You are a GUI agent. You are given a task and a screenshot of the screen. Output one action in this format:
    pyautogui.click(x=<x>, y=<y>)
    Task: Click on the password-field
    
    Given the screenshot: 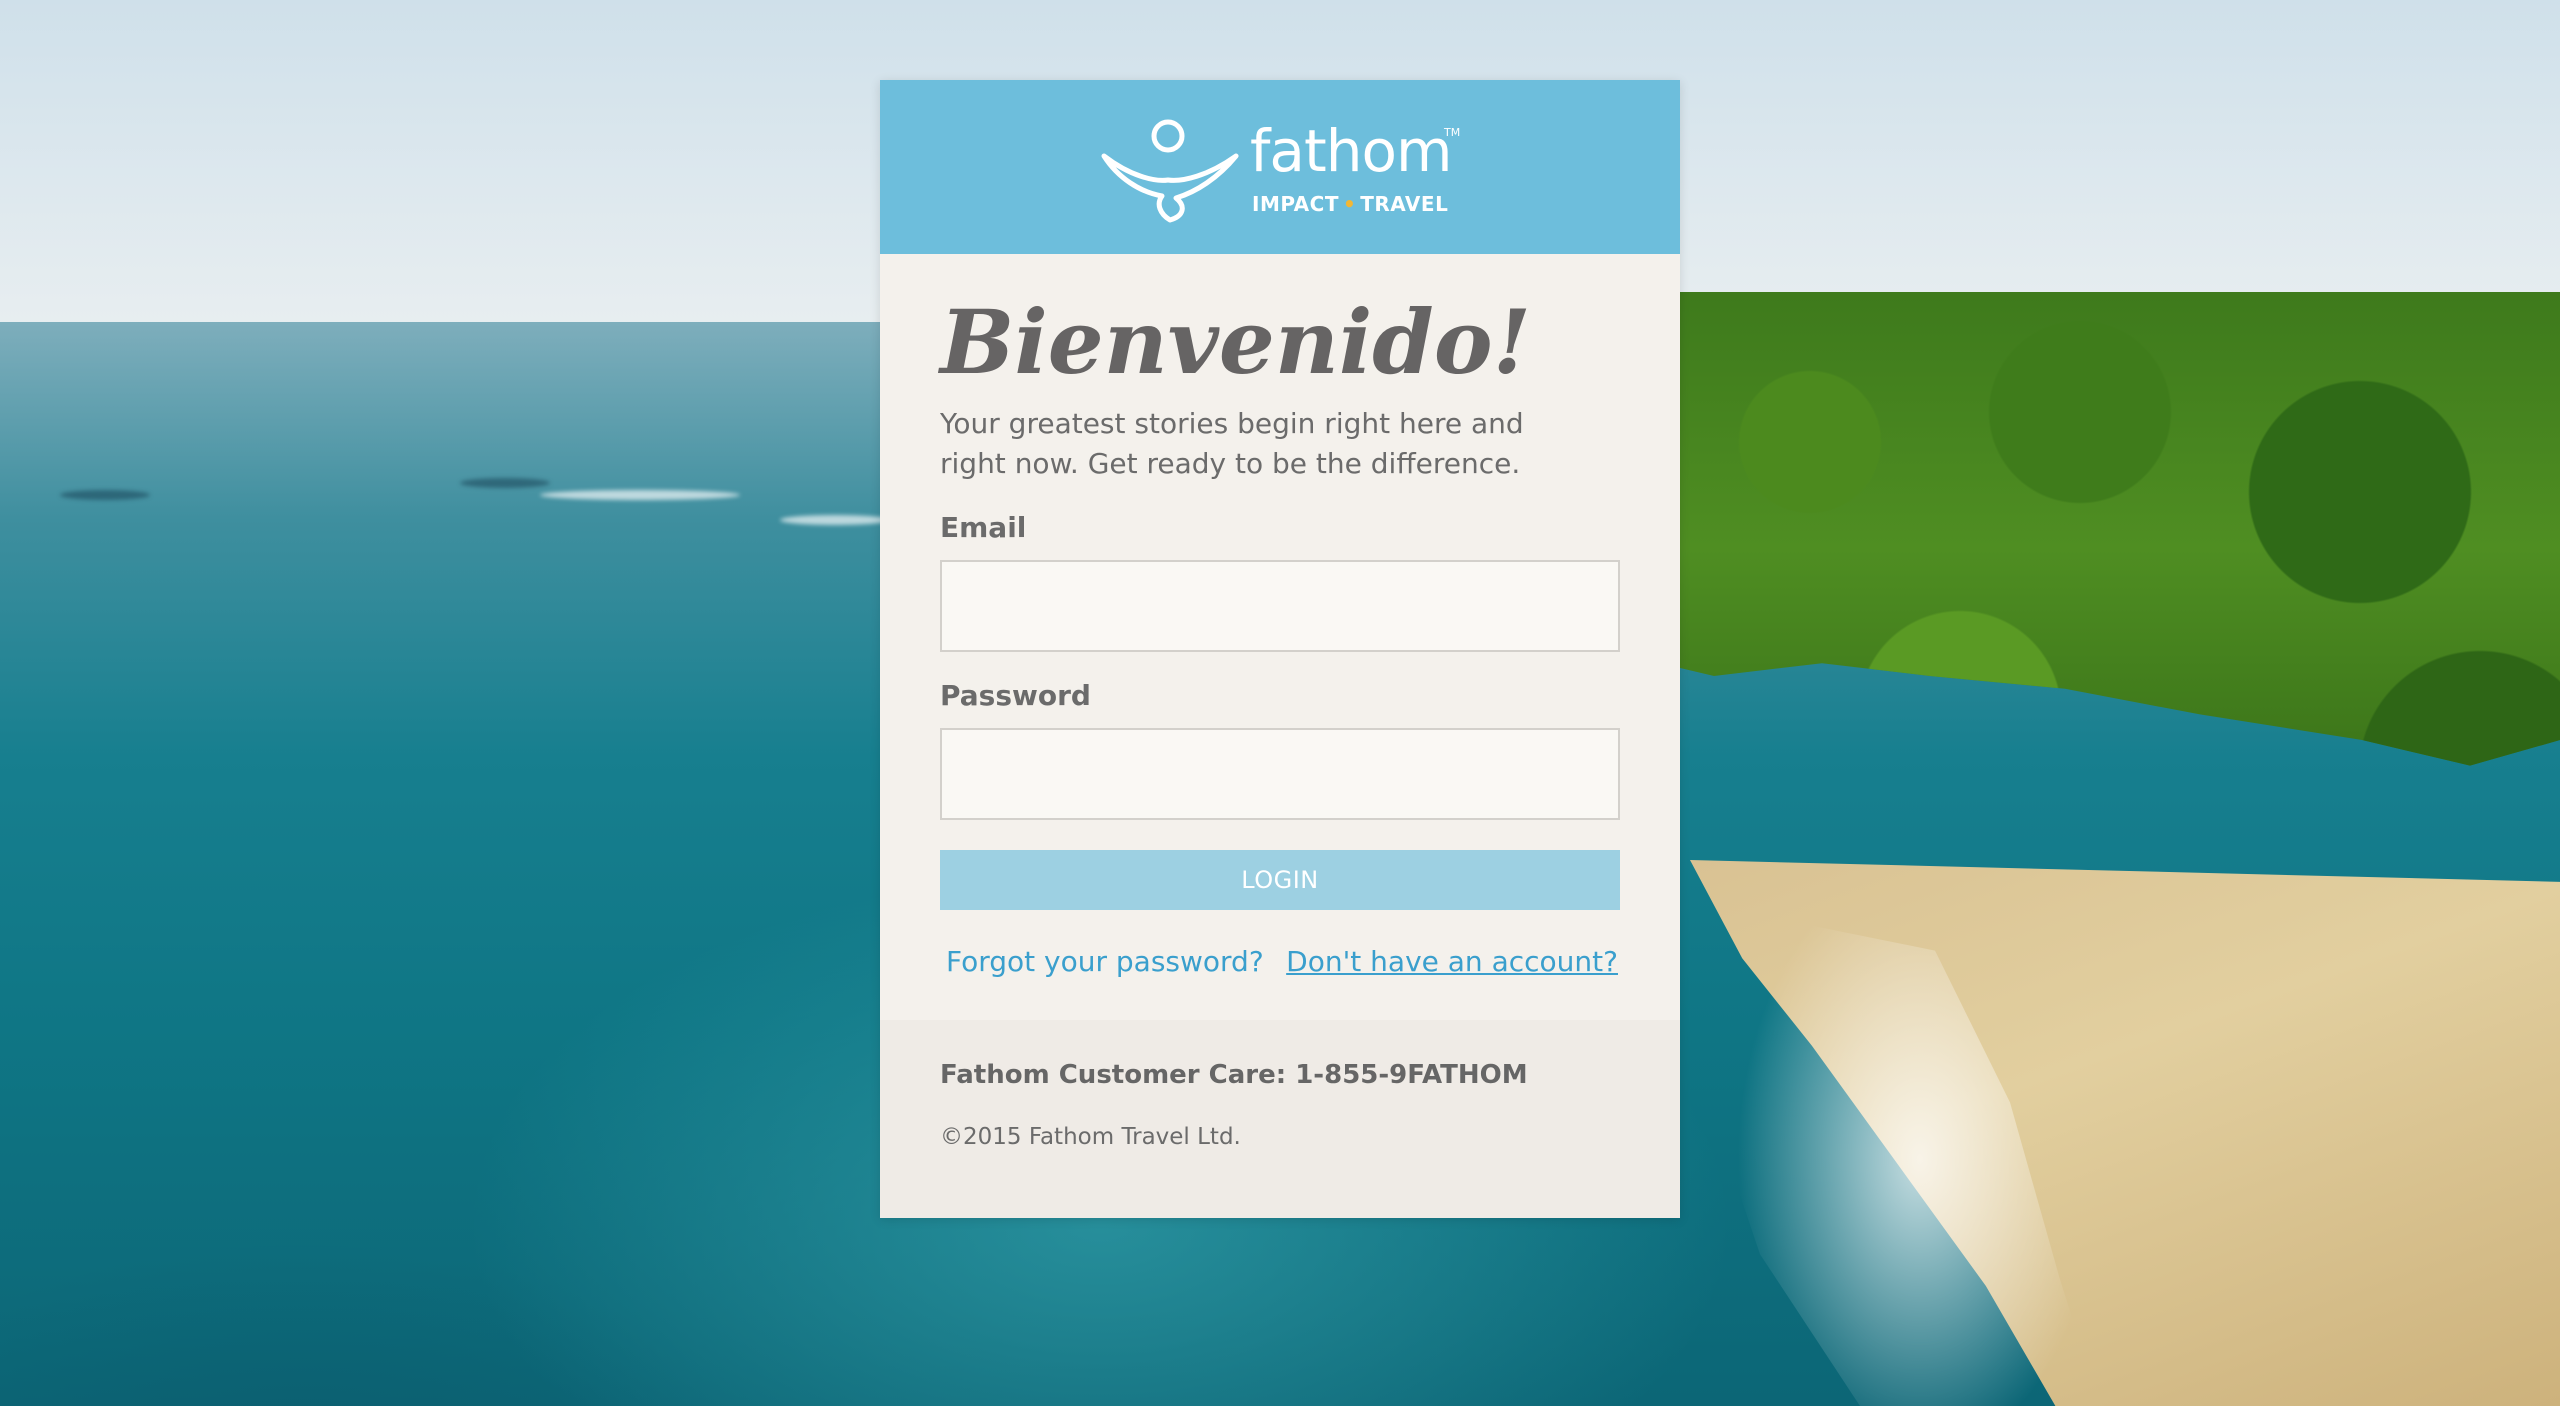 What is the action you would take?
    pyautogui.click(x=1280, y=774)
    